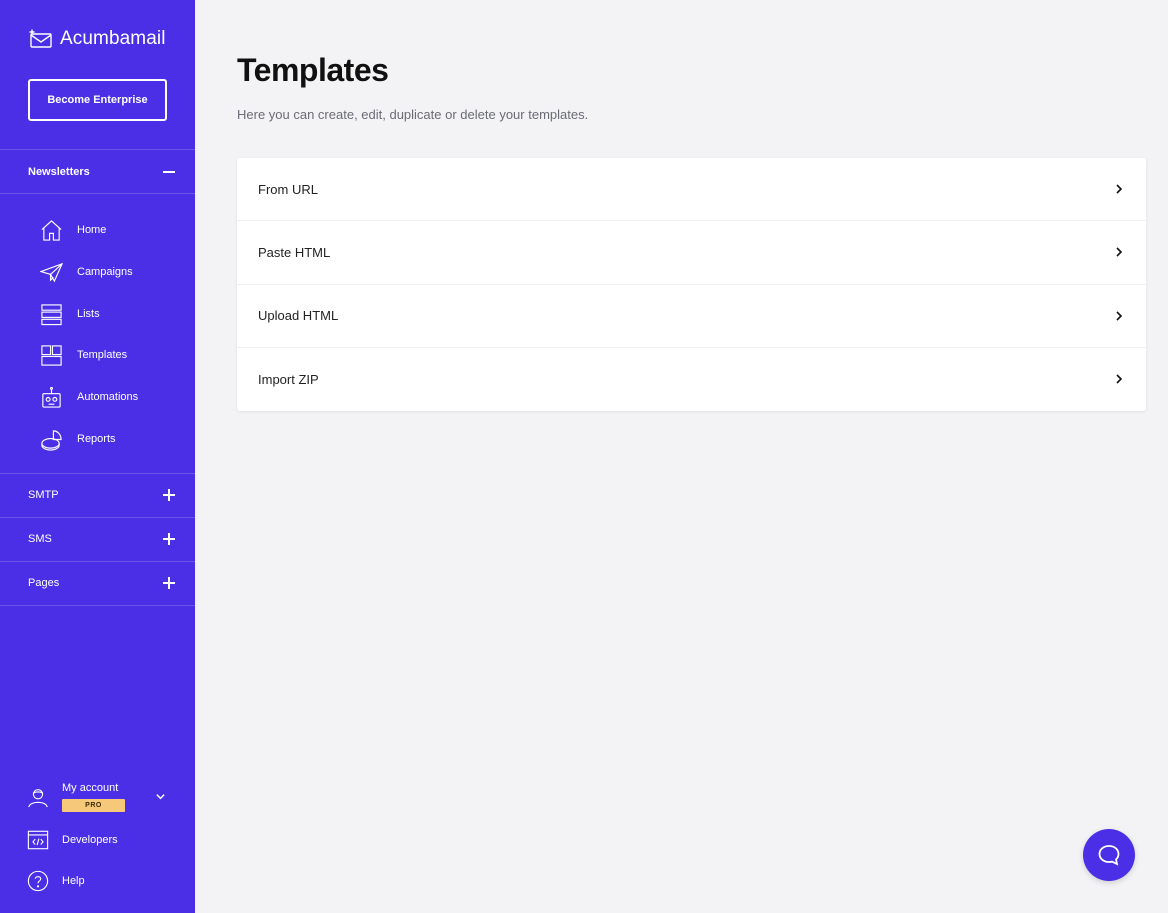 The width and height of the screenshot is (1168, 913). I want to click on brand-logo: Acumbamail, so click(97, 39).